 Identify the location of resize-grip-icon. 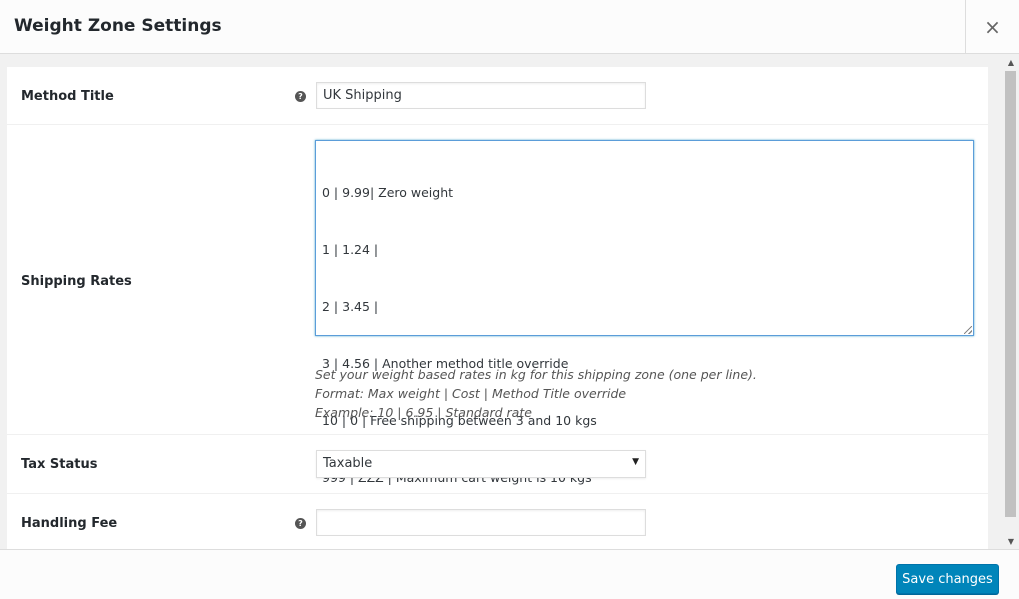
(968, 330).